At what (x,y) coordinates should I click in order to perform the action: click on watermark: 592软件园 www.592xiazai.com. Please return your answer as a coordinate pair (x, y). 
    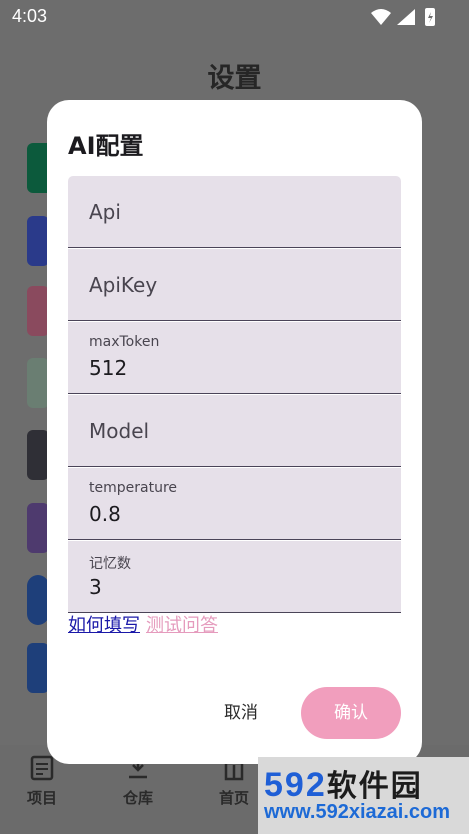
    Looking at the image, I should click on (363, 795).